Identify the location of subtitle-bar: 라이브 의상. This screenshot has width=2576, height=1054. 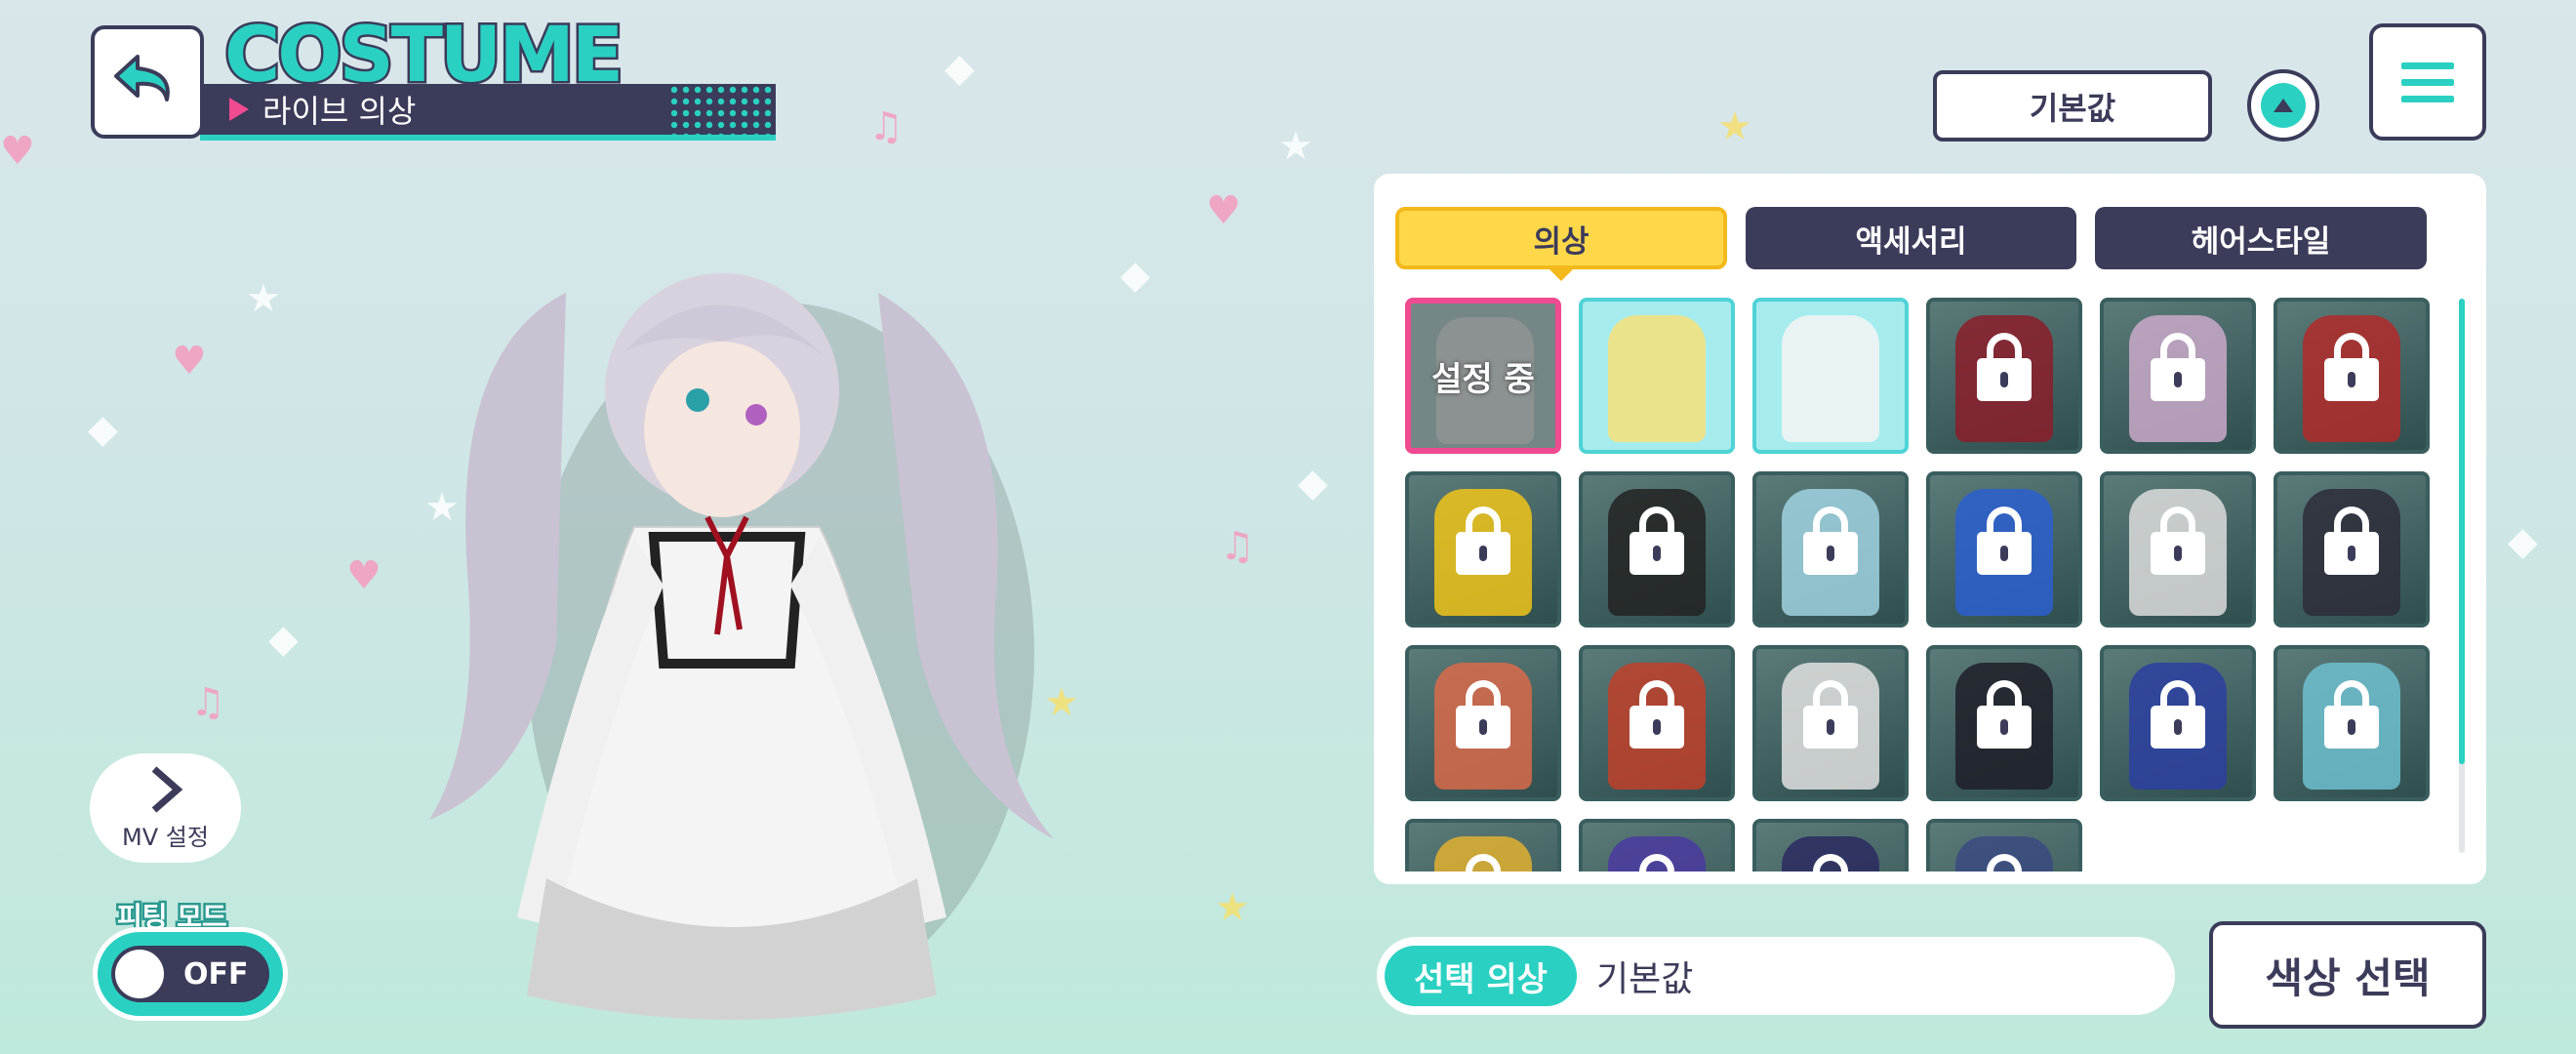
(488, 113).